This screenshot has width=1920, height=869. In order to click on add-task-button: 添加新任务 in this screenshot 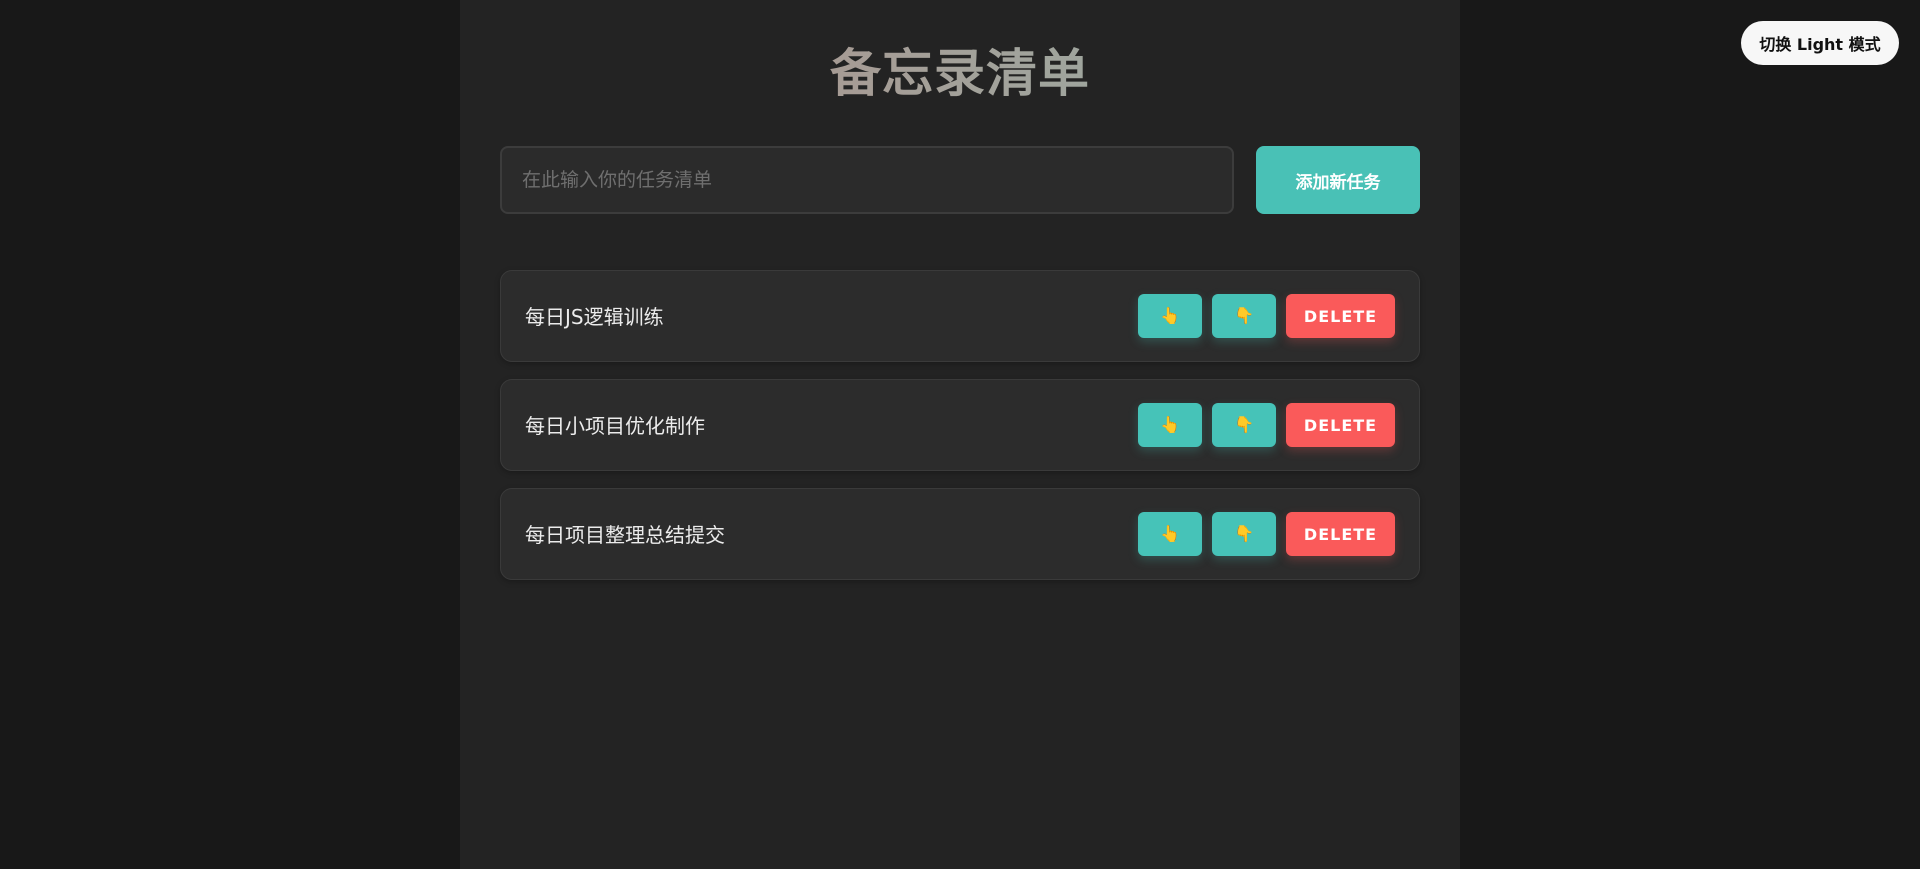, I will do `click(1338, 180)`.